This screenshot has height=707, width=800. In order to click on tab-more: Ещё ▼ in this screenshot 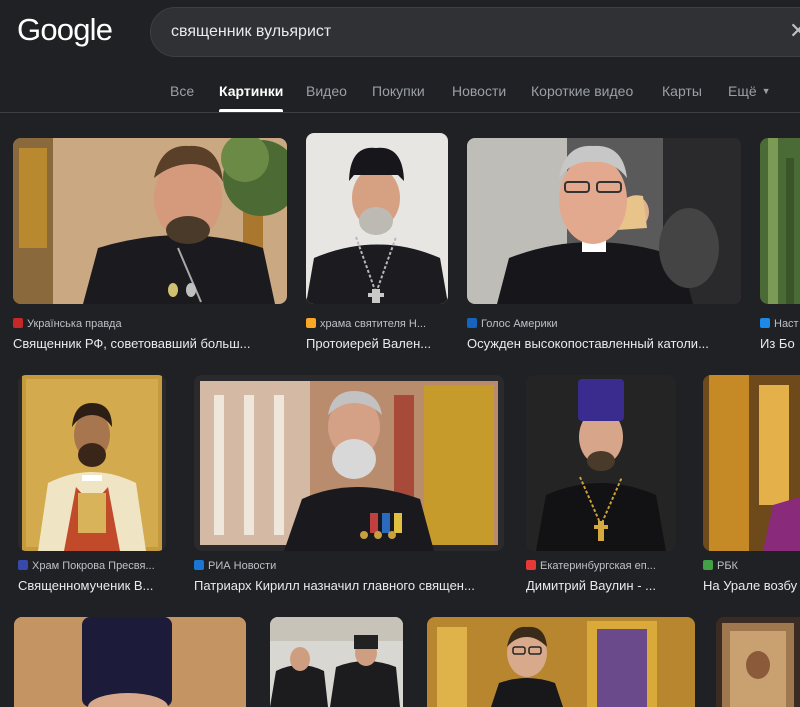, I will do `click(749, 91)`.